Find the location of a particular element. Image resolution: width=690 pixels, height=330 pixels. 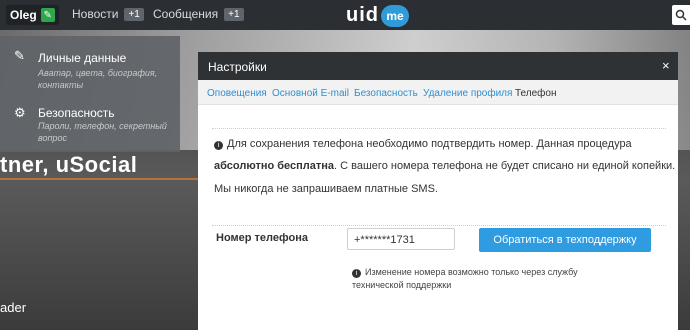

nav-messages-label: Сообщения is located at coordinates (186, 14).